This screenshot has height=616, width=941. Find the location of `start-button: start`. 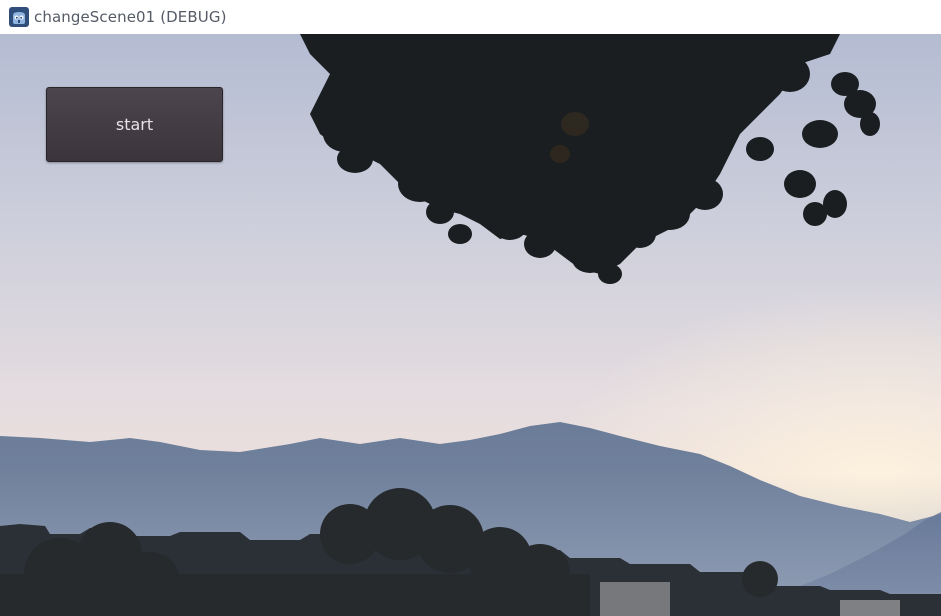

start-button: start is located at coordinates (134, 124).